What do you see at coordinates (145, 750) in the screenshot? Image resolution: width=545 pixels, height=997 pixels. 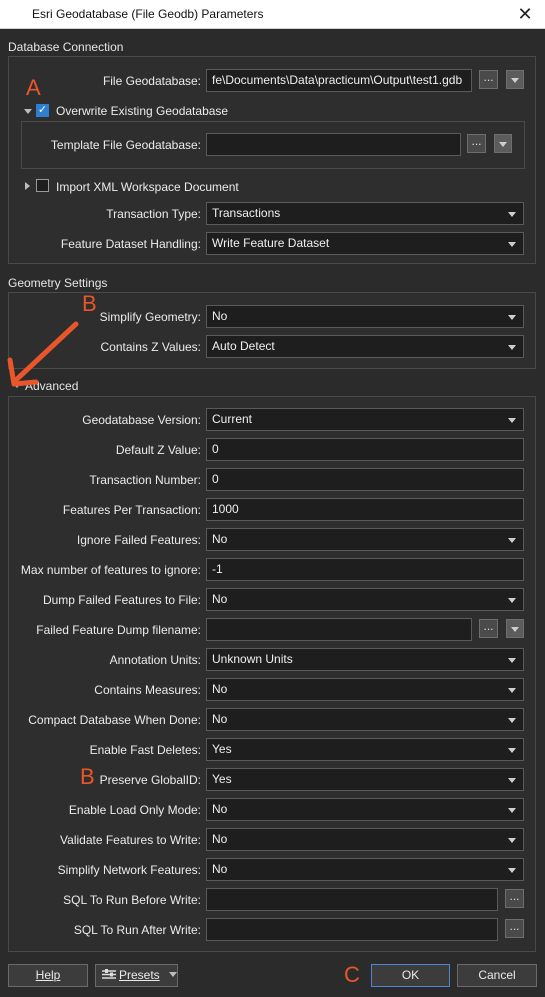 I see `enable-fast-deletes-label: Enable Fast Deletes:` at bounding box center [145, 750].